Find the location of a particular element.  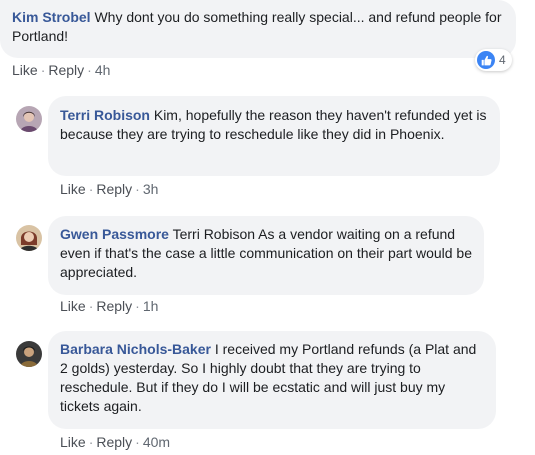

comment-author: Kim Strobel is located at coordinates (51, 17).